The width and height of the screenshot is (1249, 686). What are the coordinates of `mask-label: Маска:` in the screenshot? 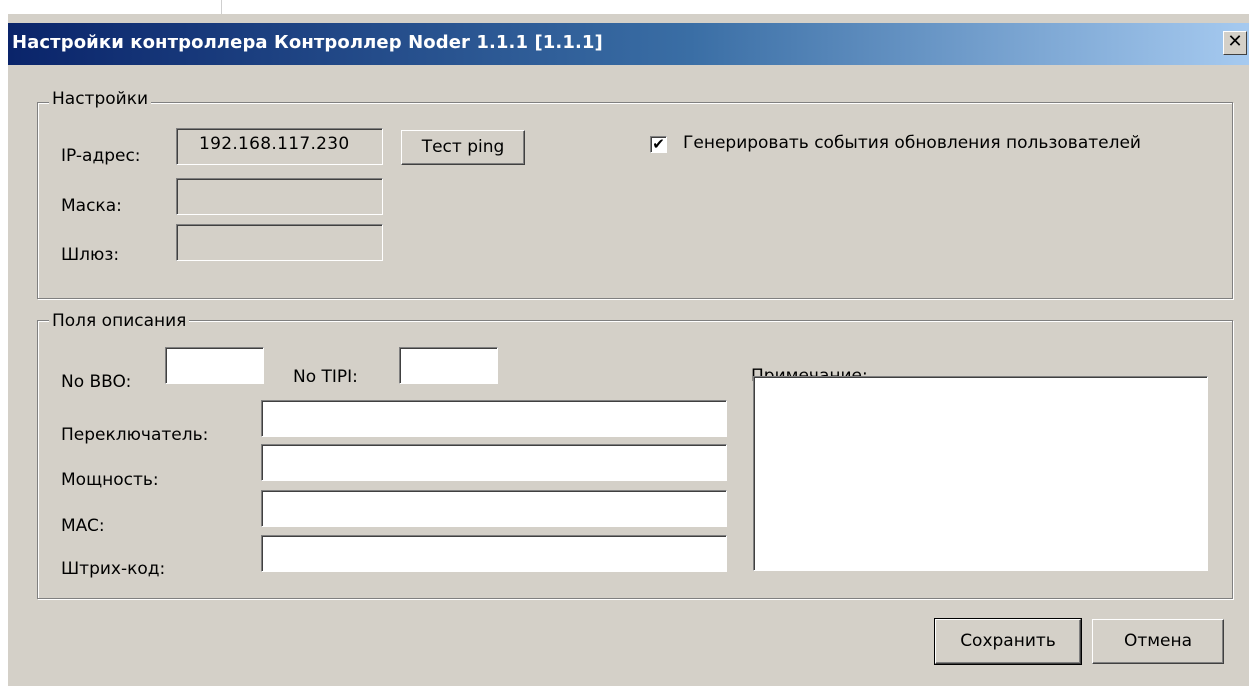 It's located at (91, 206).